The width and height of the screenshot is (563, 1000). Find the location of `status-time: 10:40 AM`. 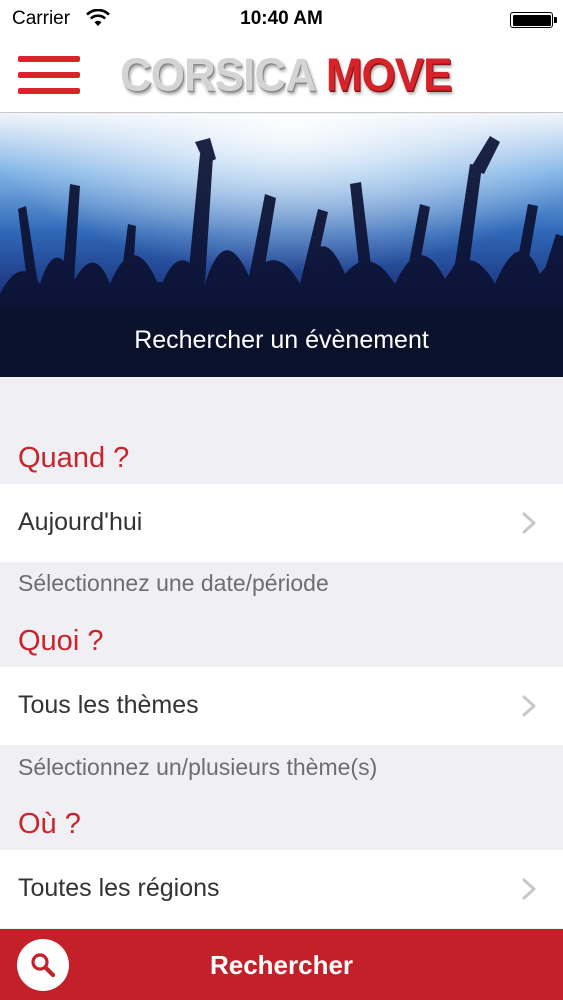

status-time: 10:40 AM is located at coordinates (281, 18).